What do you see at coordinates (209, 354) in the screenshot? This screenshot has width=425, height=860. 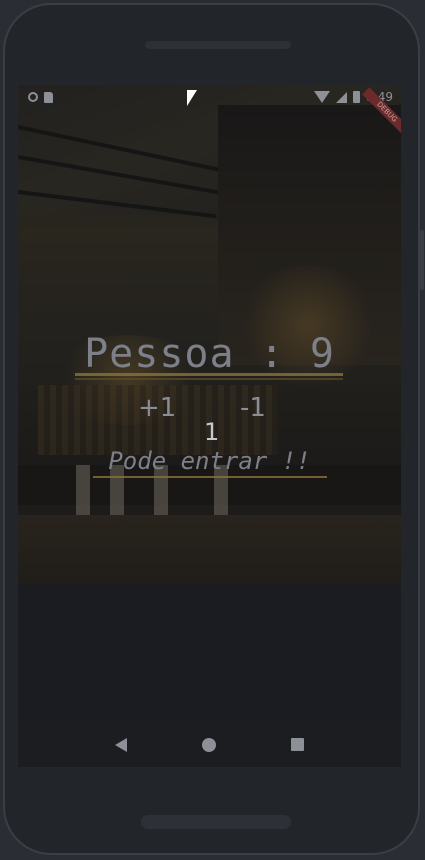 I see `people-count-title: Pessoa : 9` at bounding box center [209, 354].